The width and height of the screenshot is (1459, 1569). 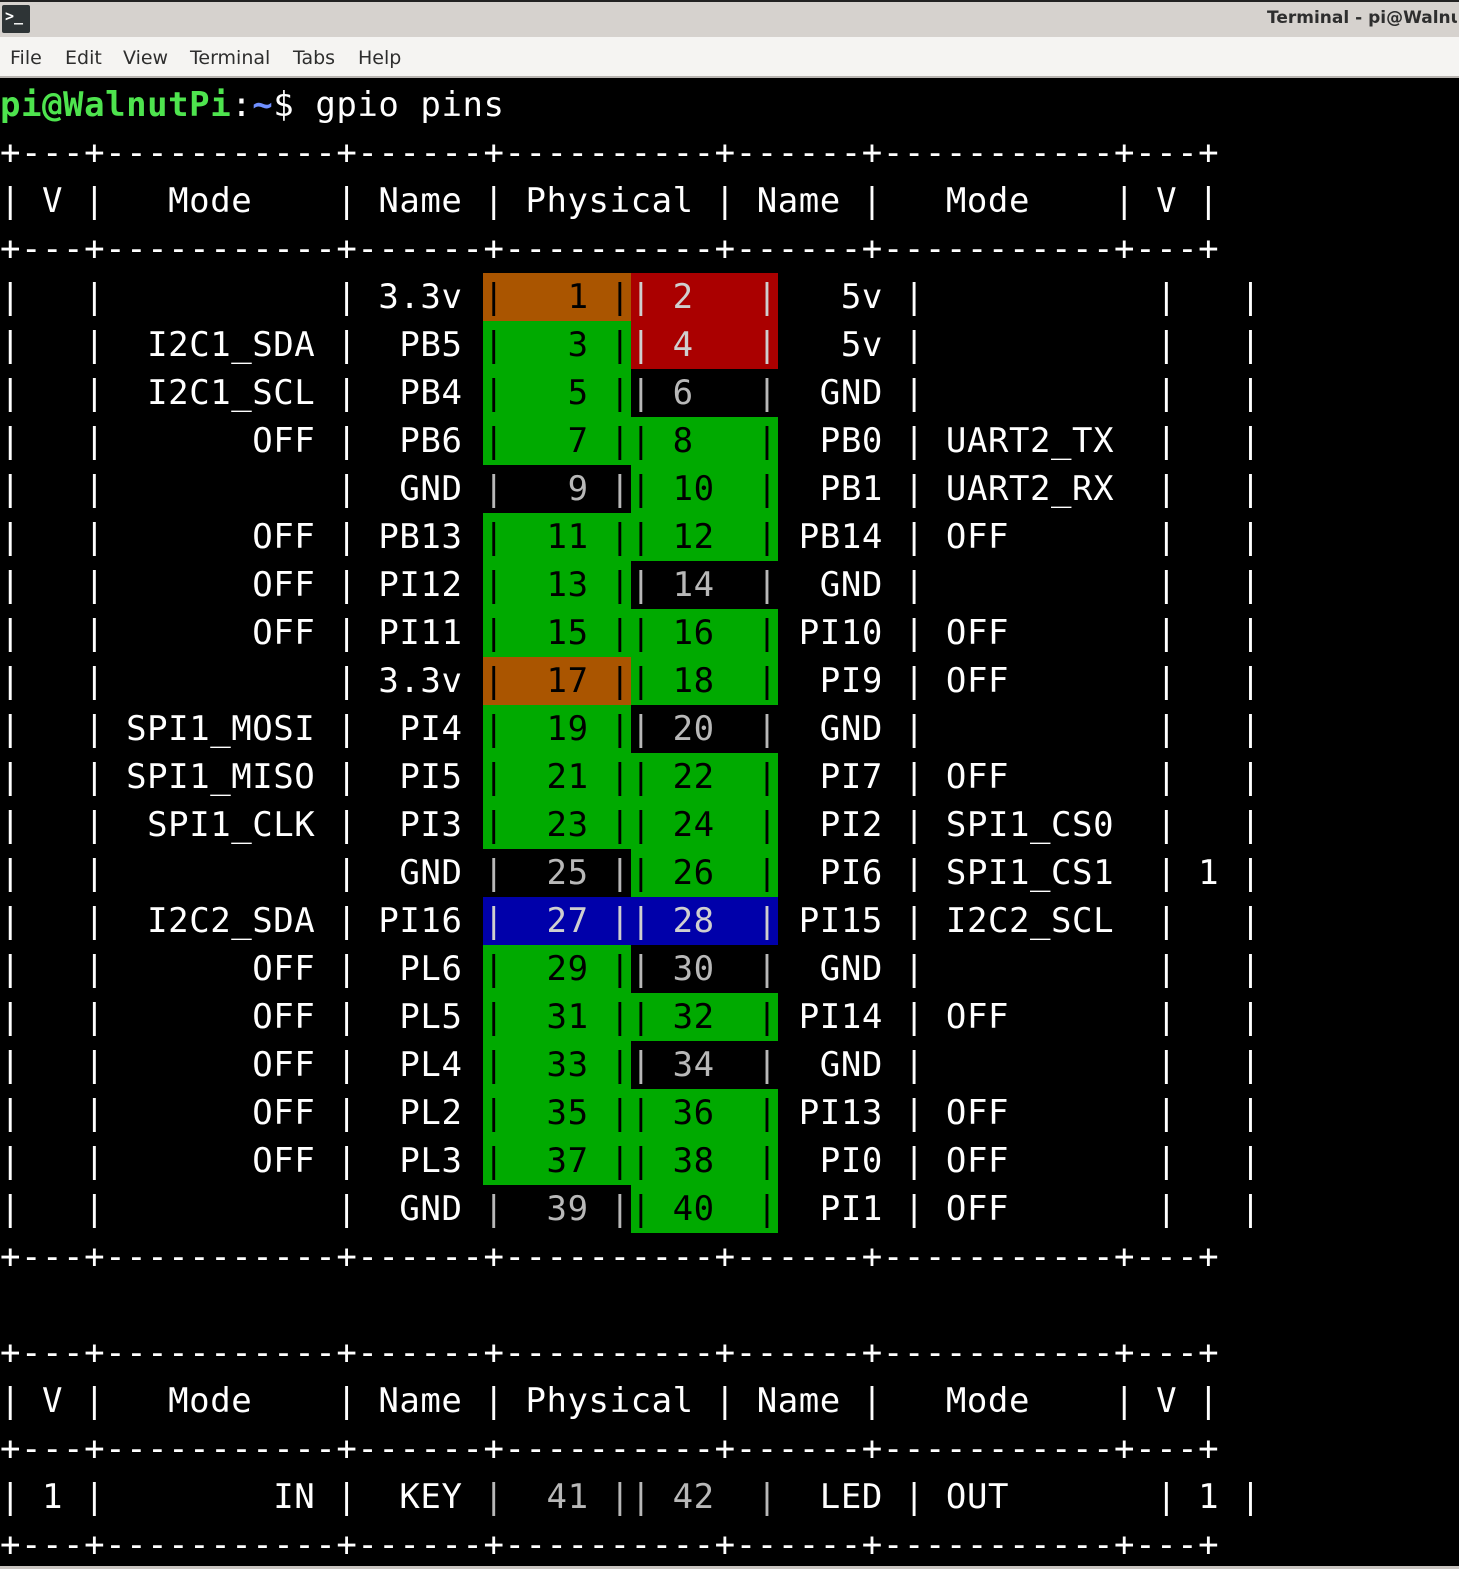 I want to click on left-name-cell: PL6, so click(x=420, y=969).